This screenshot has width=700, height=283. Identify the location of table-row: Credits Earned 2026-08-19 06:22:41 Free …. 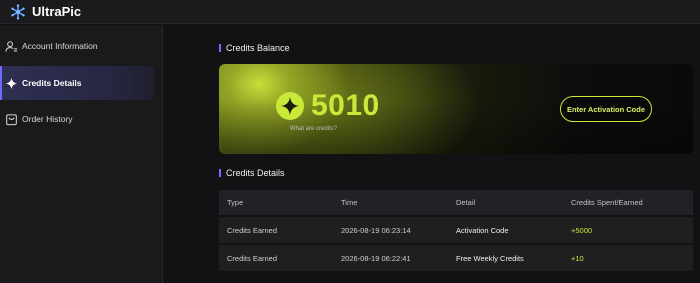
(456, 259).